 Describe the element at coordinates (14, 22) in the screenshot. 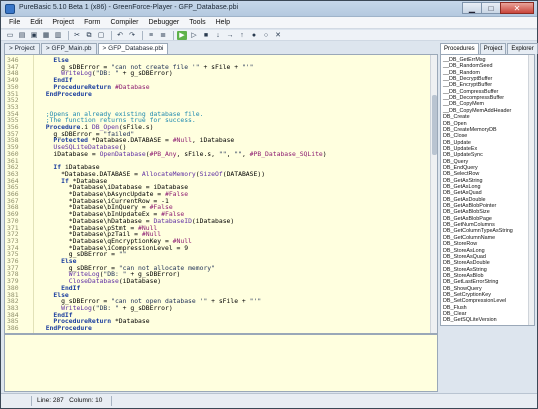

I see `menu-file: File` at that location.